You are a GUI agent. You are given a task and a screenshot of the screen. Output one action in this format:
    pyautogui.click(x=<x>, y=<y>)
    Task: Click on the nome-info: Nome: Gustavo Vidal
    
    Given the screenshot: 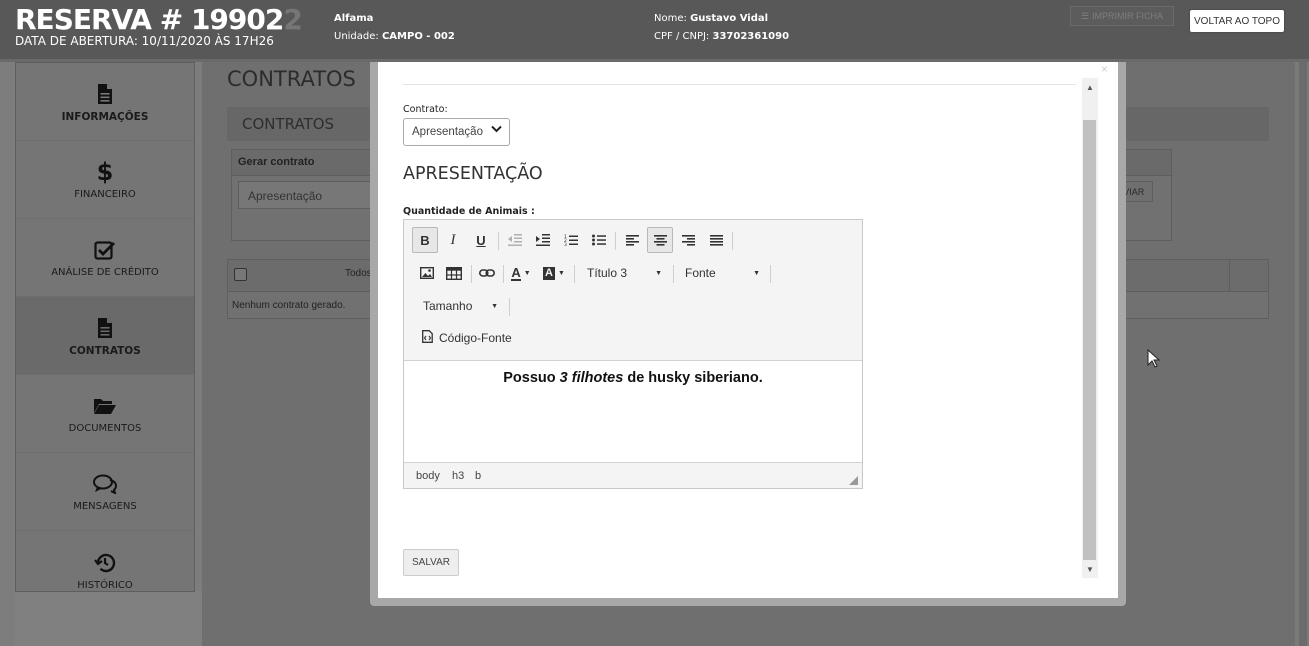 What is the action you would take?
    pyautogui.click(x=711, y=18)
    